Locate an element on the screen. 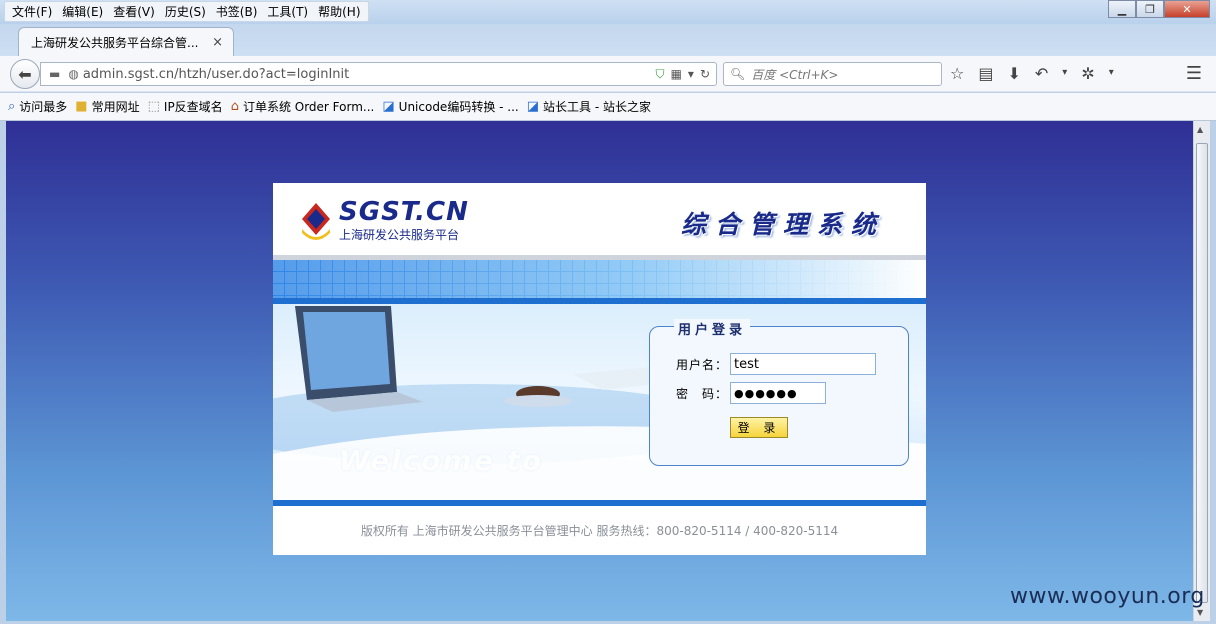 Image resolution: width=1216 pixels, height=624 pixels. most-visited-icon: ⌕ is located at coordinates (12, 106).